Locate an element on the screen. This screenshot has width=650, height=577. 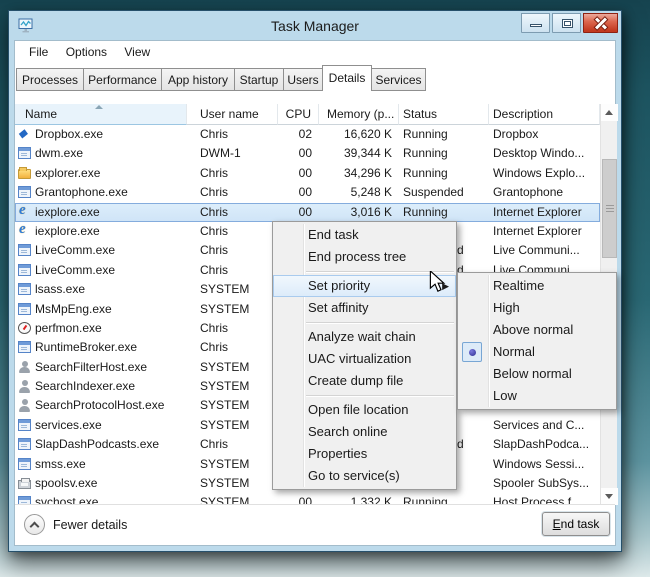
tab-startup: Startup is located at coordinates (259, 79).